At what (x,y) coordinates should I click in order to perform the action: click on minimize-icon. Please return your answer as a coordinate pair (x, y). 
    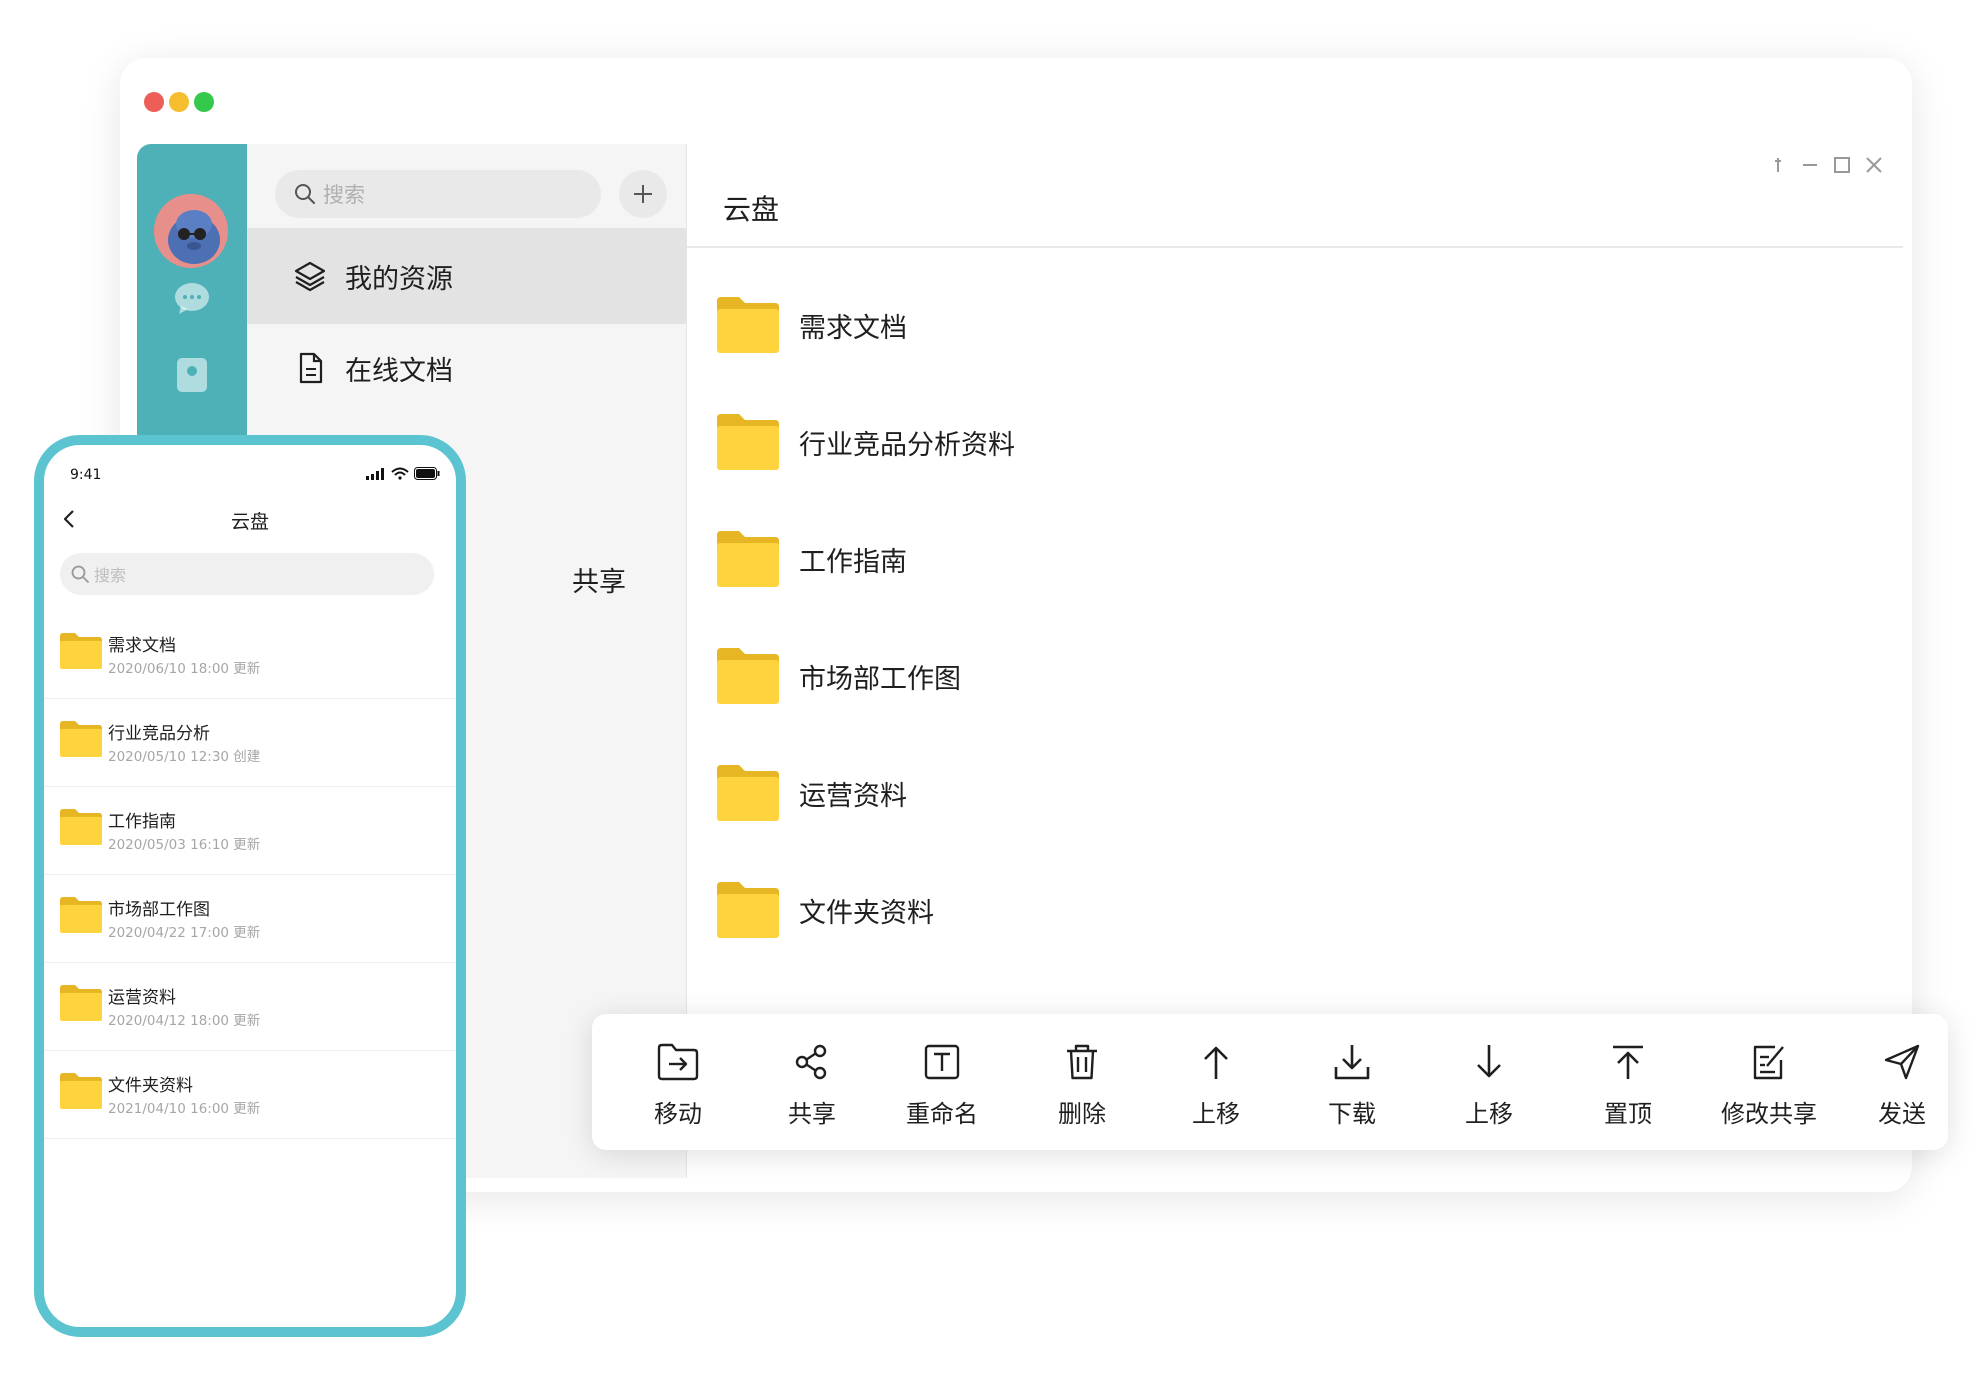
    Looking at the image, I should click on (1810, 165).